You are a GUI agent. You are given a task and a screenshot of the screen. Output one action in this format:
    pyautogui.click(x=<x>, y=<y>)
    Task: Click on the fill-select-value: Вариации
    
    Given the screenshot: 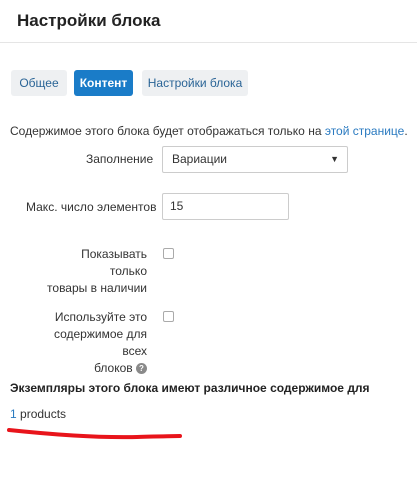 What is the action you would take?
    pyautogui.click(x=200, y=159)
    